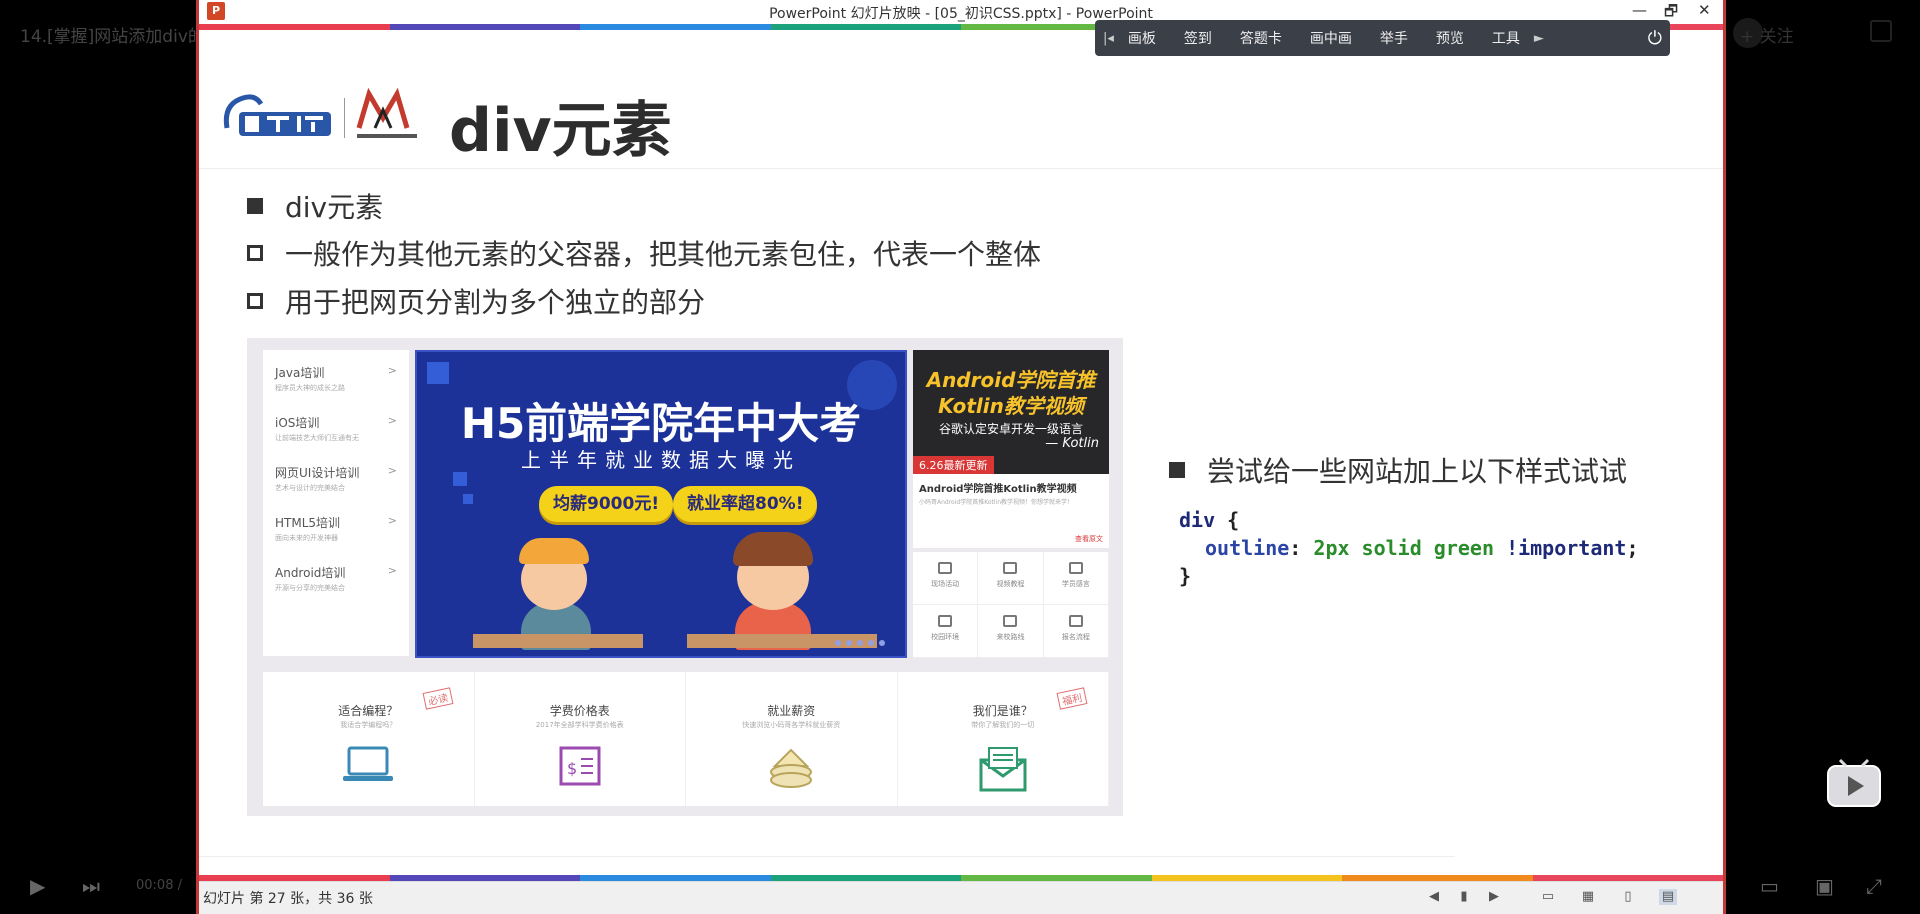 This screenshot has width=1920, height=914. Describe the element at coordinates (580, 766) in the screenshot. I see `price-tag-icon: $` at that location.